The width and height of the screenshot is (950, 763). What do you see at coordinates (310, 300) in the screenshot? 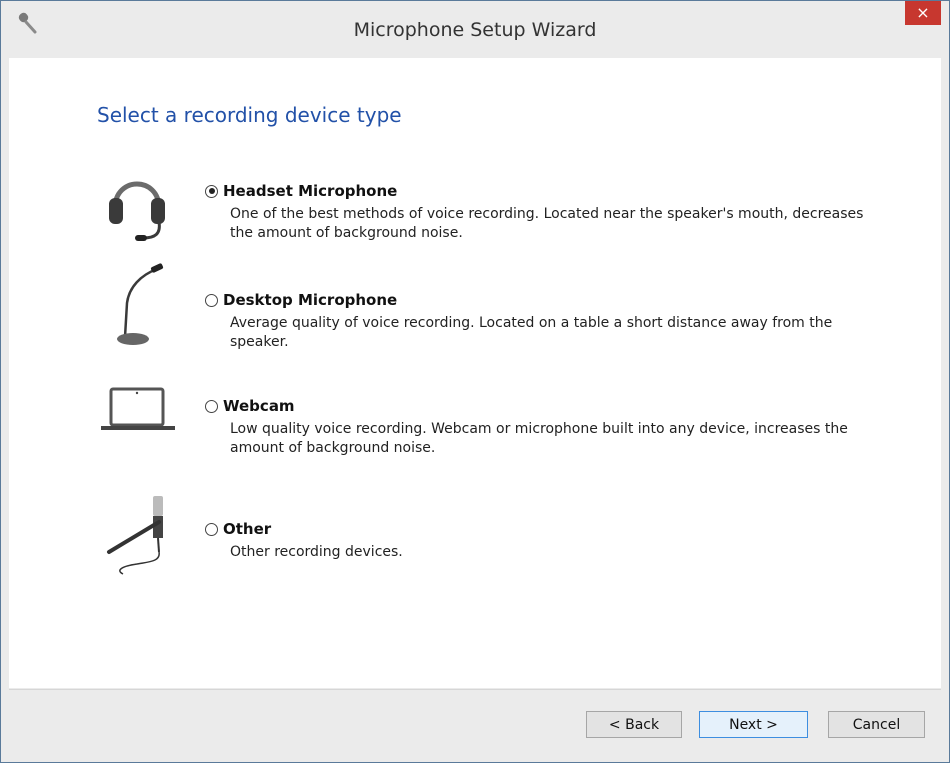
I see `option-label: Desktop Microphone` at bounding box center [310, 300].